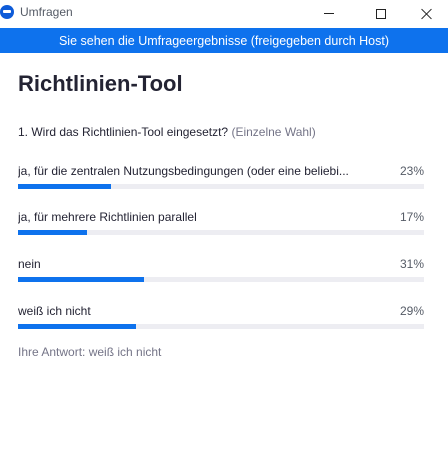 This screenshot has height=466, width=448. Describe the element at coordinates (411, 311) in the screenshot. I see `option-percent: 29%` at that location.